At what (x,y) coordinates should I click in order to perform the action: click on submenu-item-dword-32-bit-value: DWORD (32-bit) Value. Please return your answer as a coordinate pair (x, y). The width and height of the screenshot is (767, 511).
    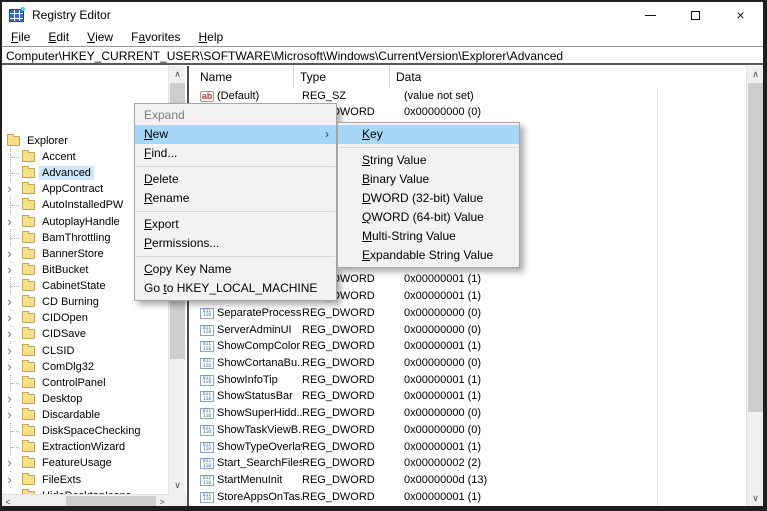
    Looking at the image, I should click on (428, 198).